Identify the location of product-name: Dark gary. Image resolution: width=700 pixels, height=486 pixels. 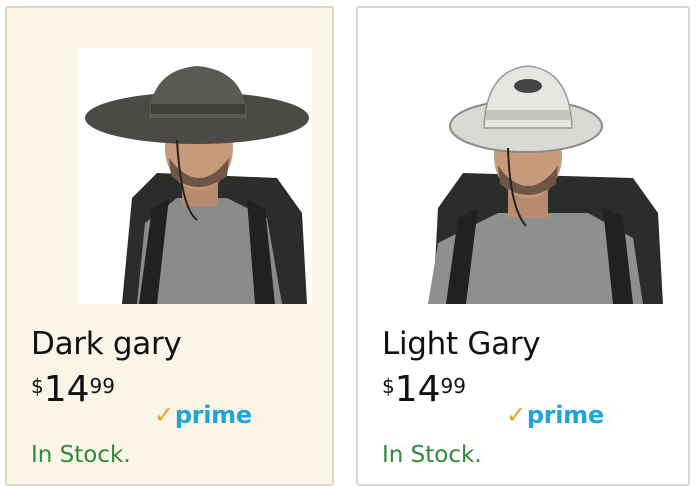
(106, 344).